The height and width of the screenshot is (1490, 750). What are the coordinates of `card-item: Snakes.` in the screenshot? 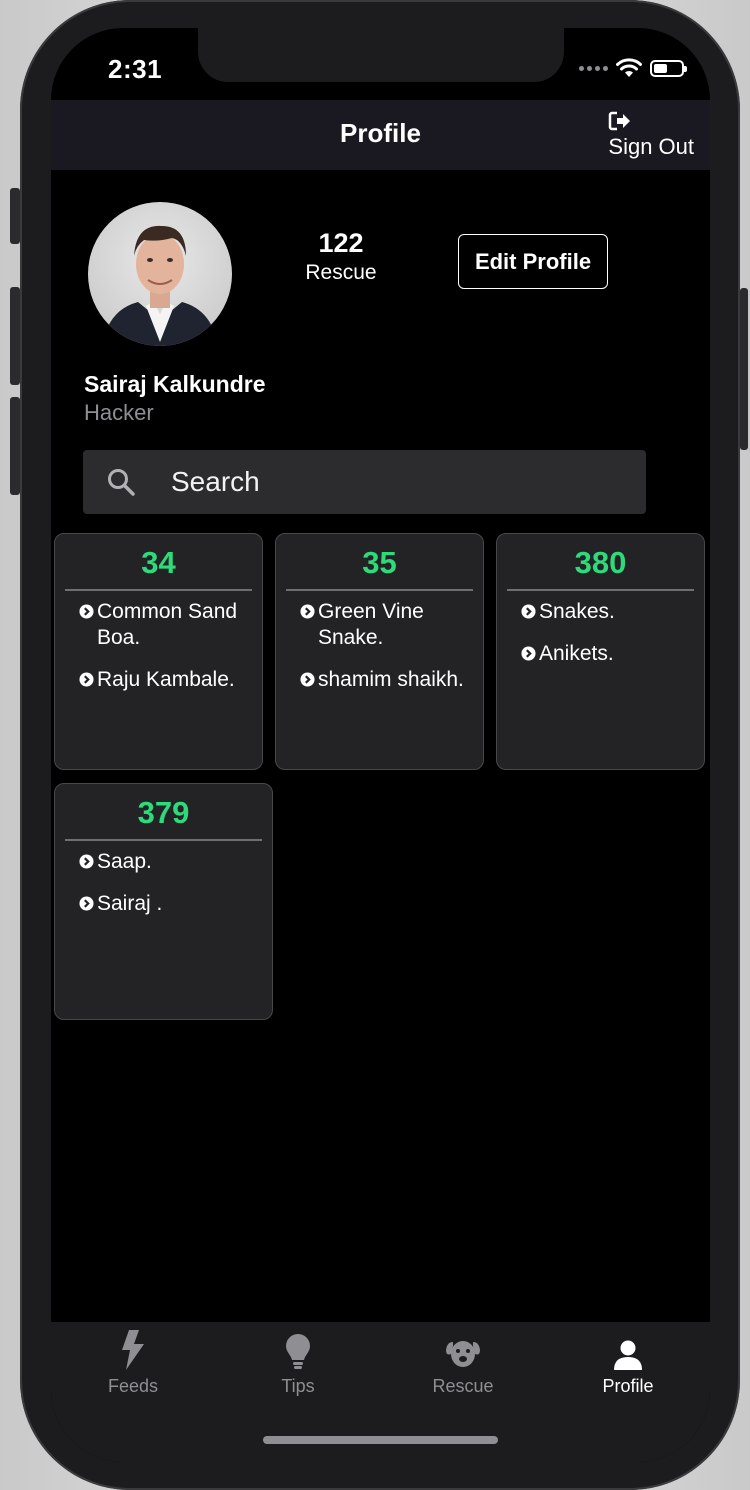 It's located at (609, 612).